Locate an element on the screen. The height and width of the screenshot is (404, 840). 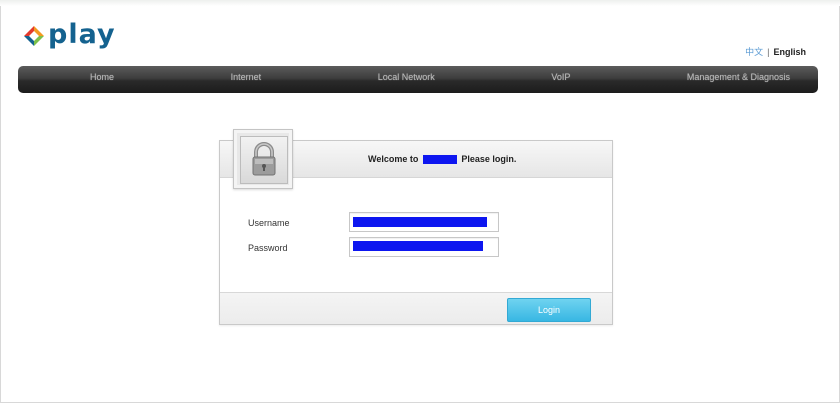
welcome-suffix: Please login. is located at coordinates (489, 159).